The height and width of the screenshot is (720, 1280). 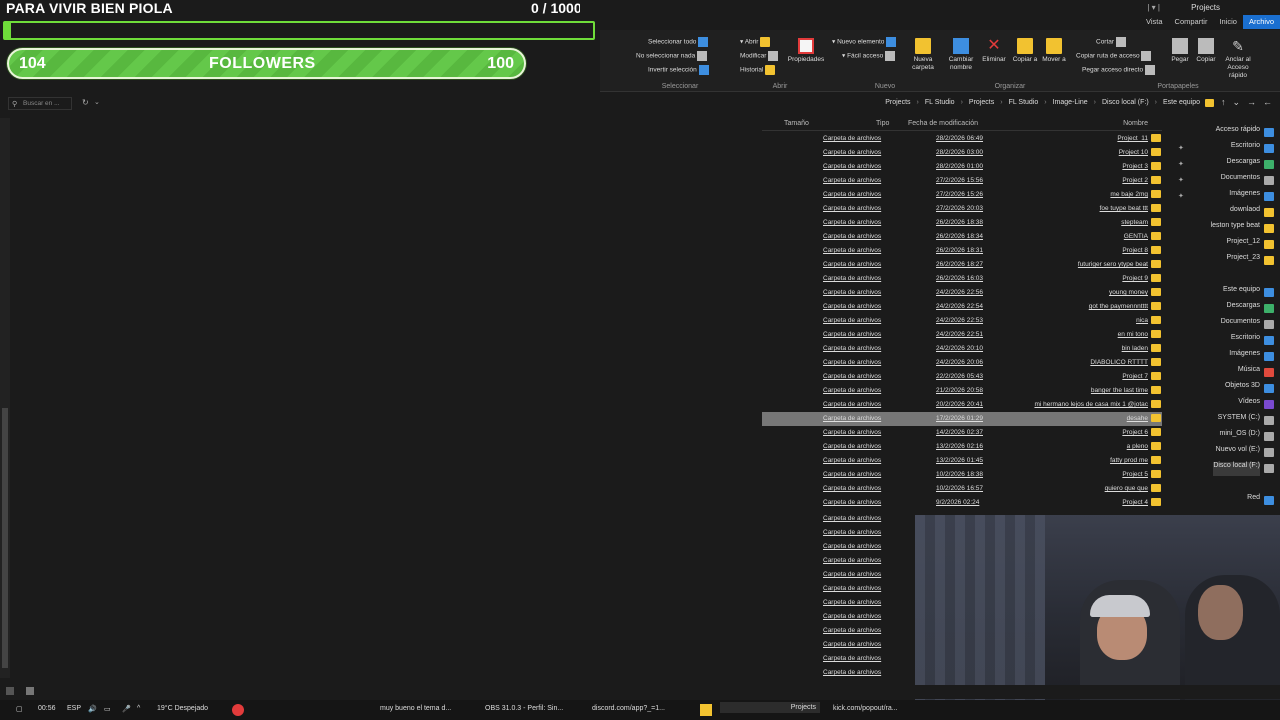 I want to click on large-icons-view-icon, so click(x=30, y=691).